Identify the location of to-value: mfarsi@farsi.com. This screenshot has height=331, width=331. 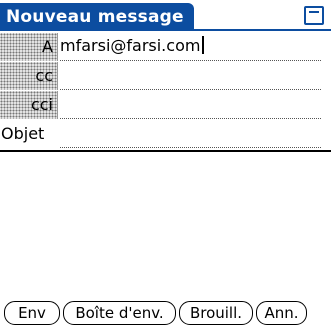
(130, 45).